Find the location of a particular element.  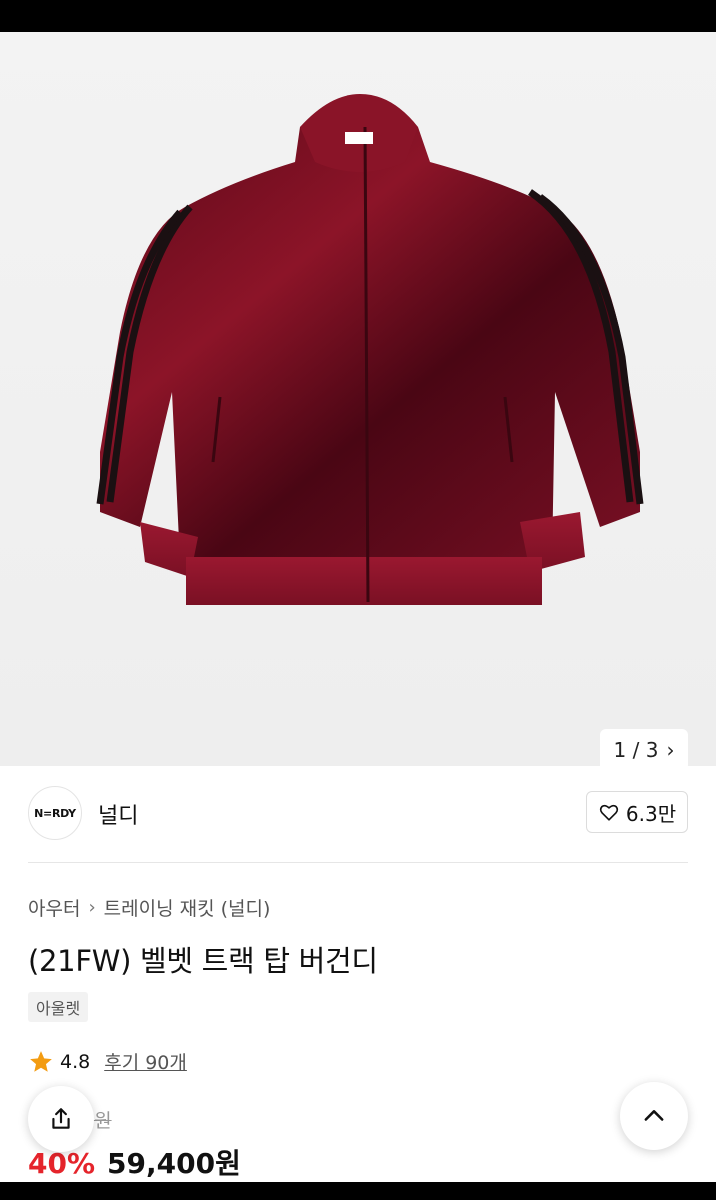

rating-row: 4.8 후기 90개 is located at coordinates (107, 1061).